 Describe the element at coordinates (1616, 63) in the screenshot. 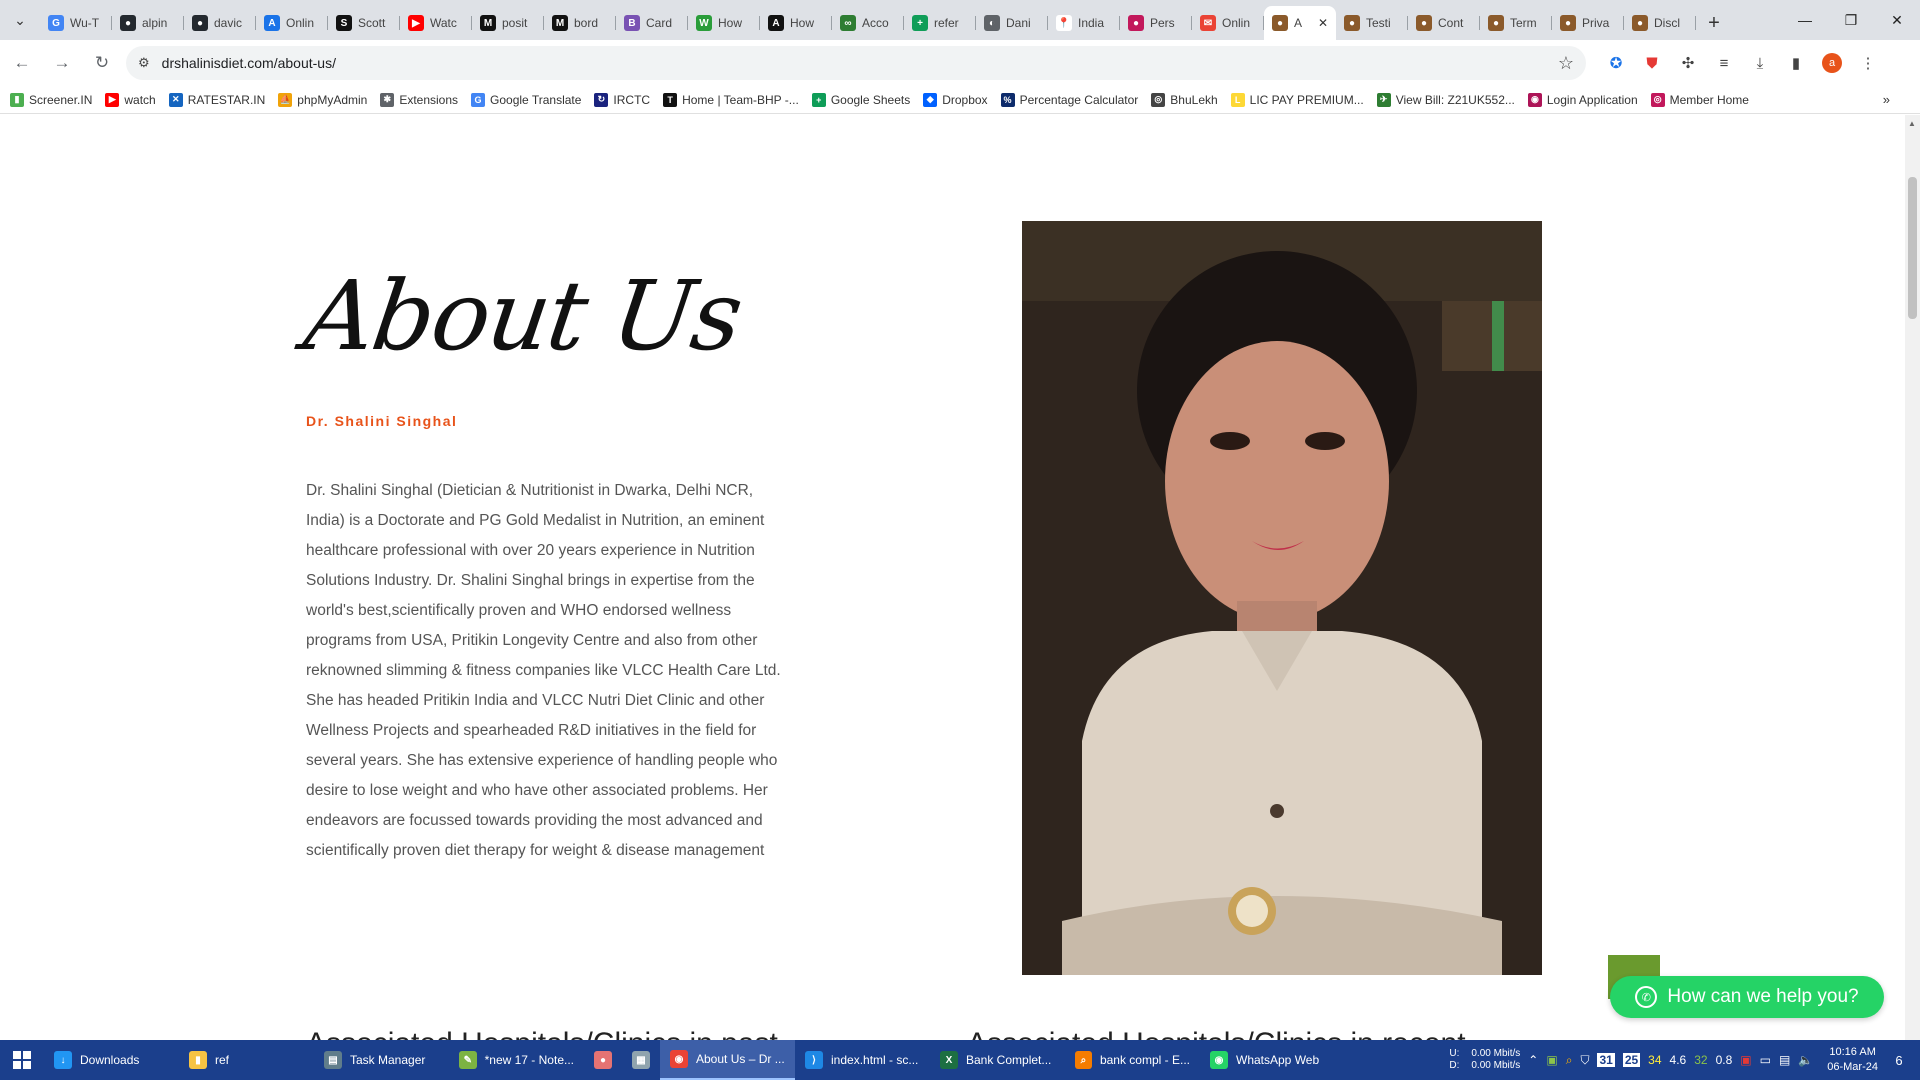

I see `extension-icon: ✪` at that location.